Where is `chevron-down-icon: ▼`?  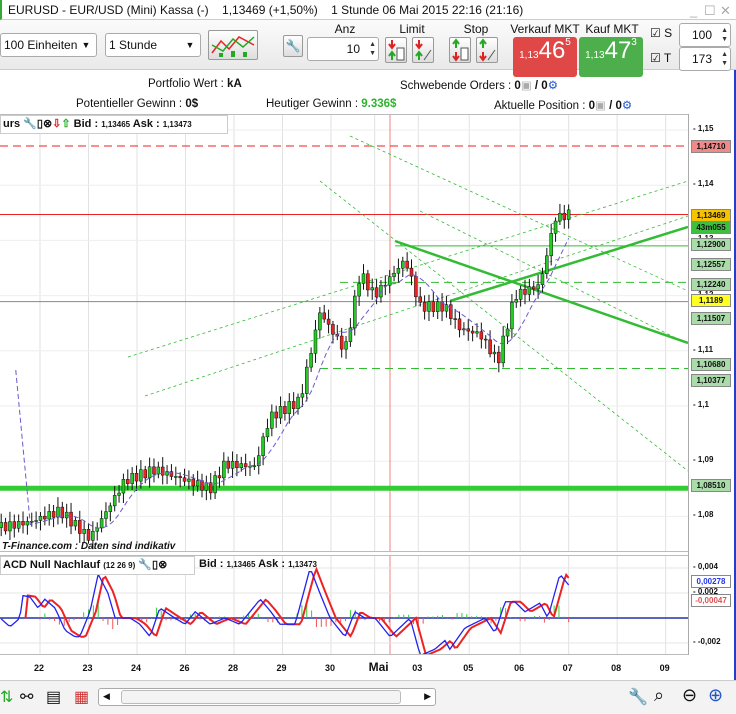
chevron-down-icon: ▼ is located at coordinates (190, 45).